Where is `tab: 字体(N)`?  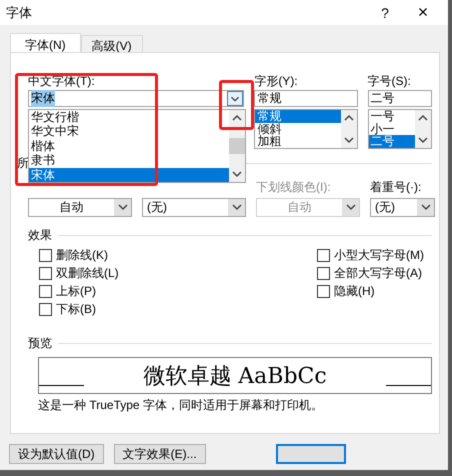 tab: 字体(N) is located at coordinates (45, 42).